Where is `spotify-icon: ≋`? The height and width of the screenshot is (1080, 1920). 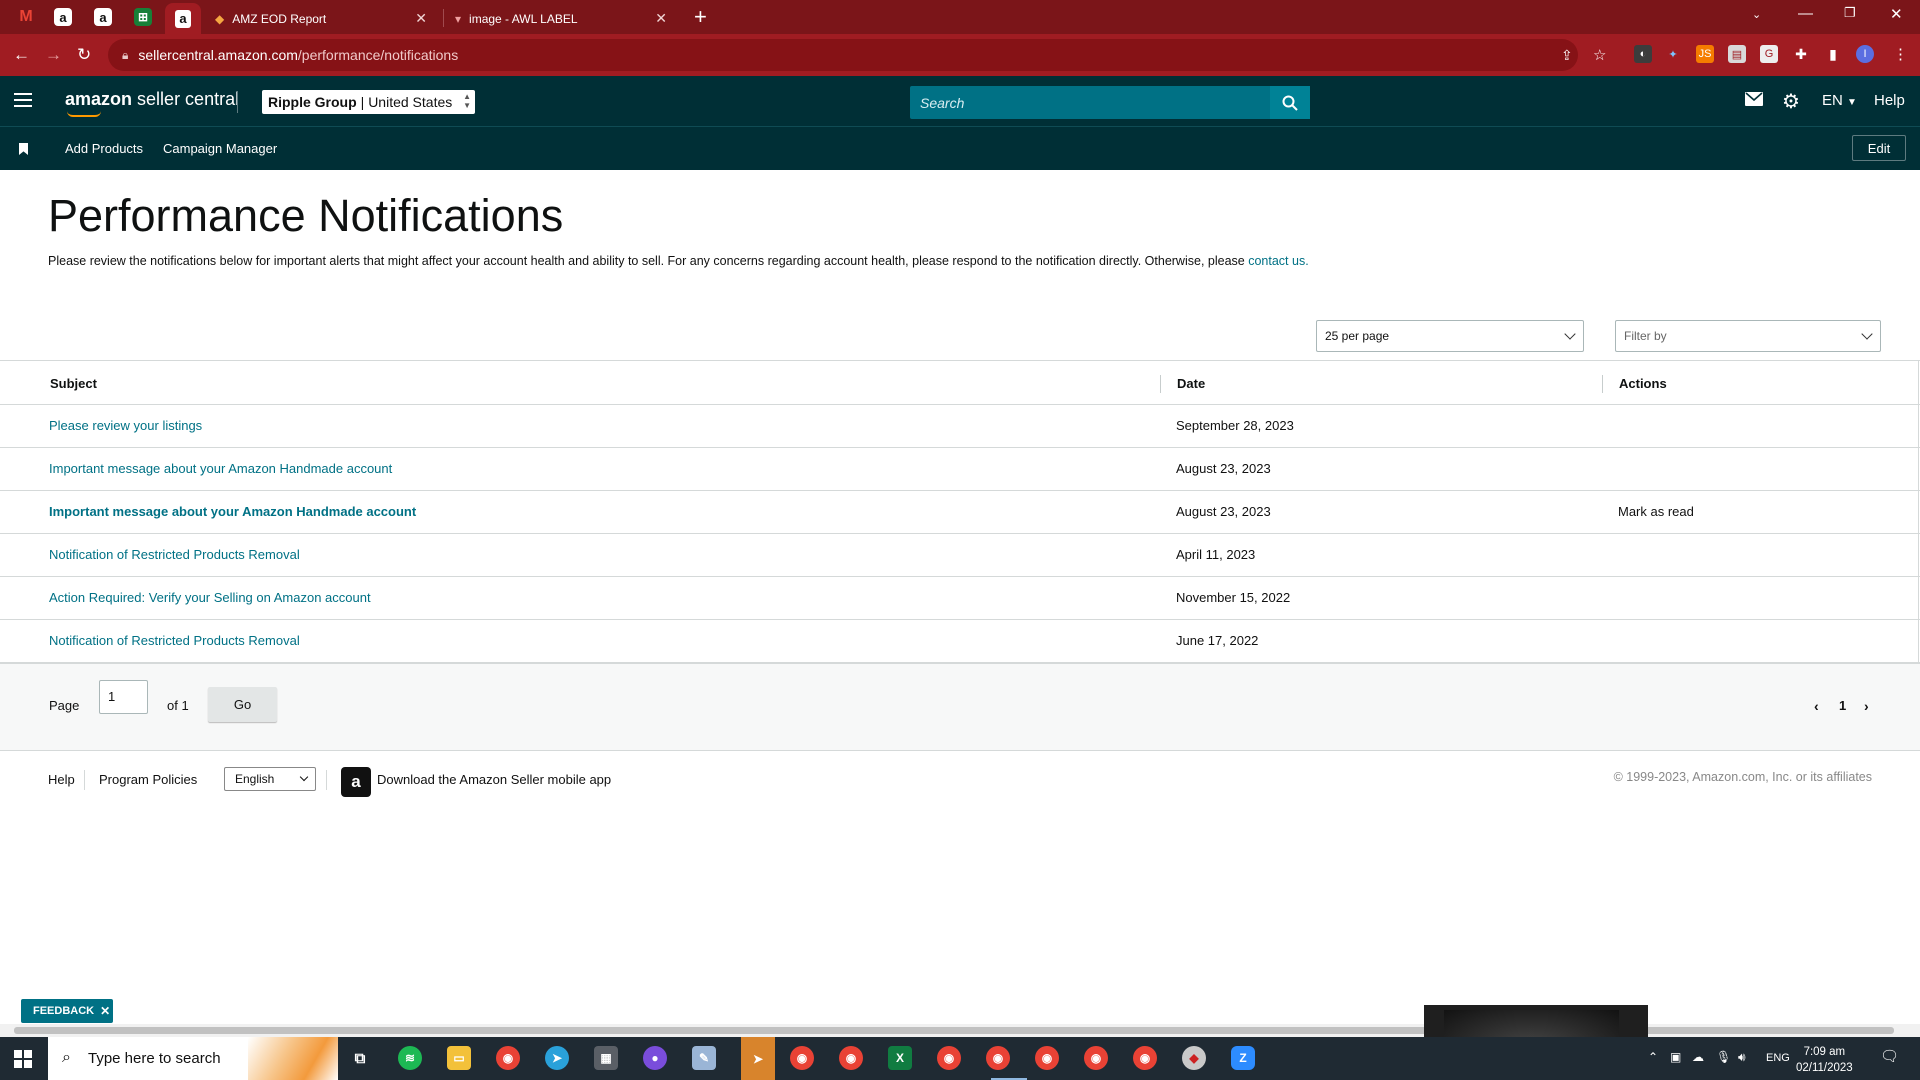
spotify-icon: ≋ is located at coordinates (410, 1058).